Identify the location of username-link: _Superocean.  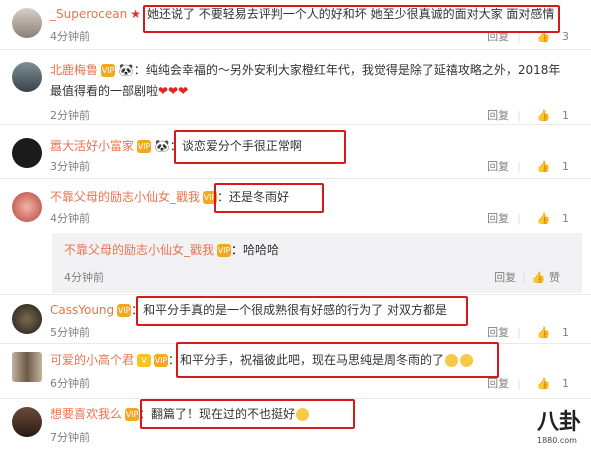
(88, 14).